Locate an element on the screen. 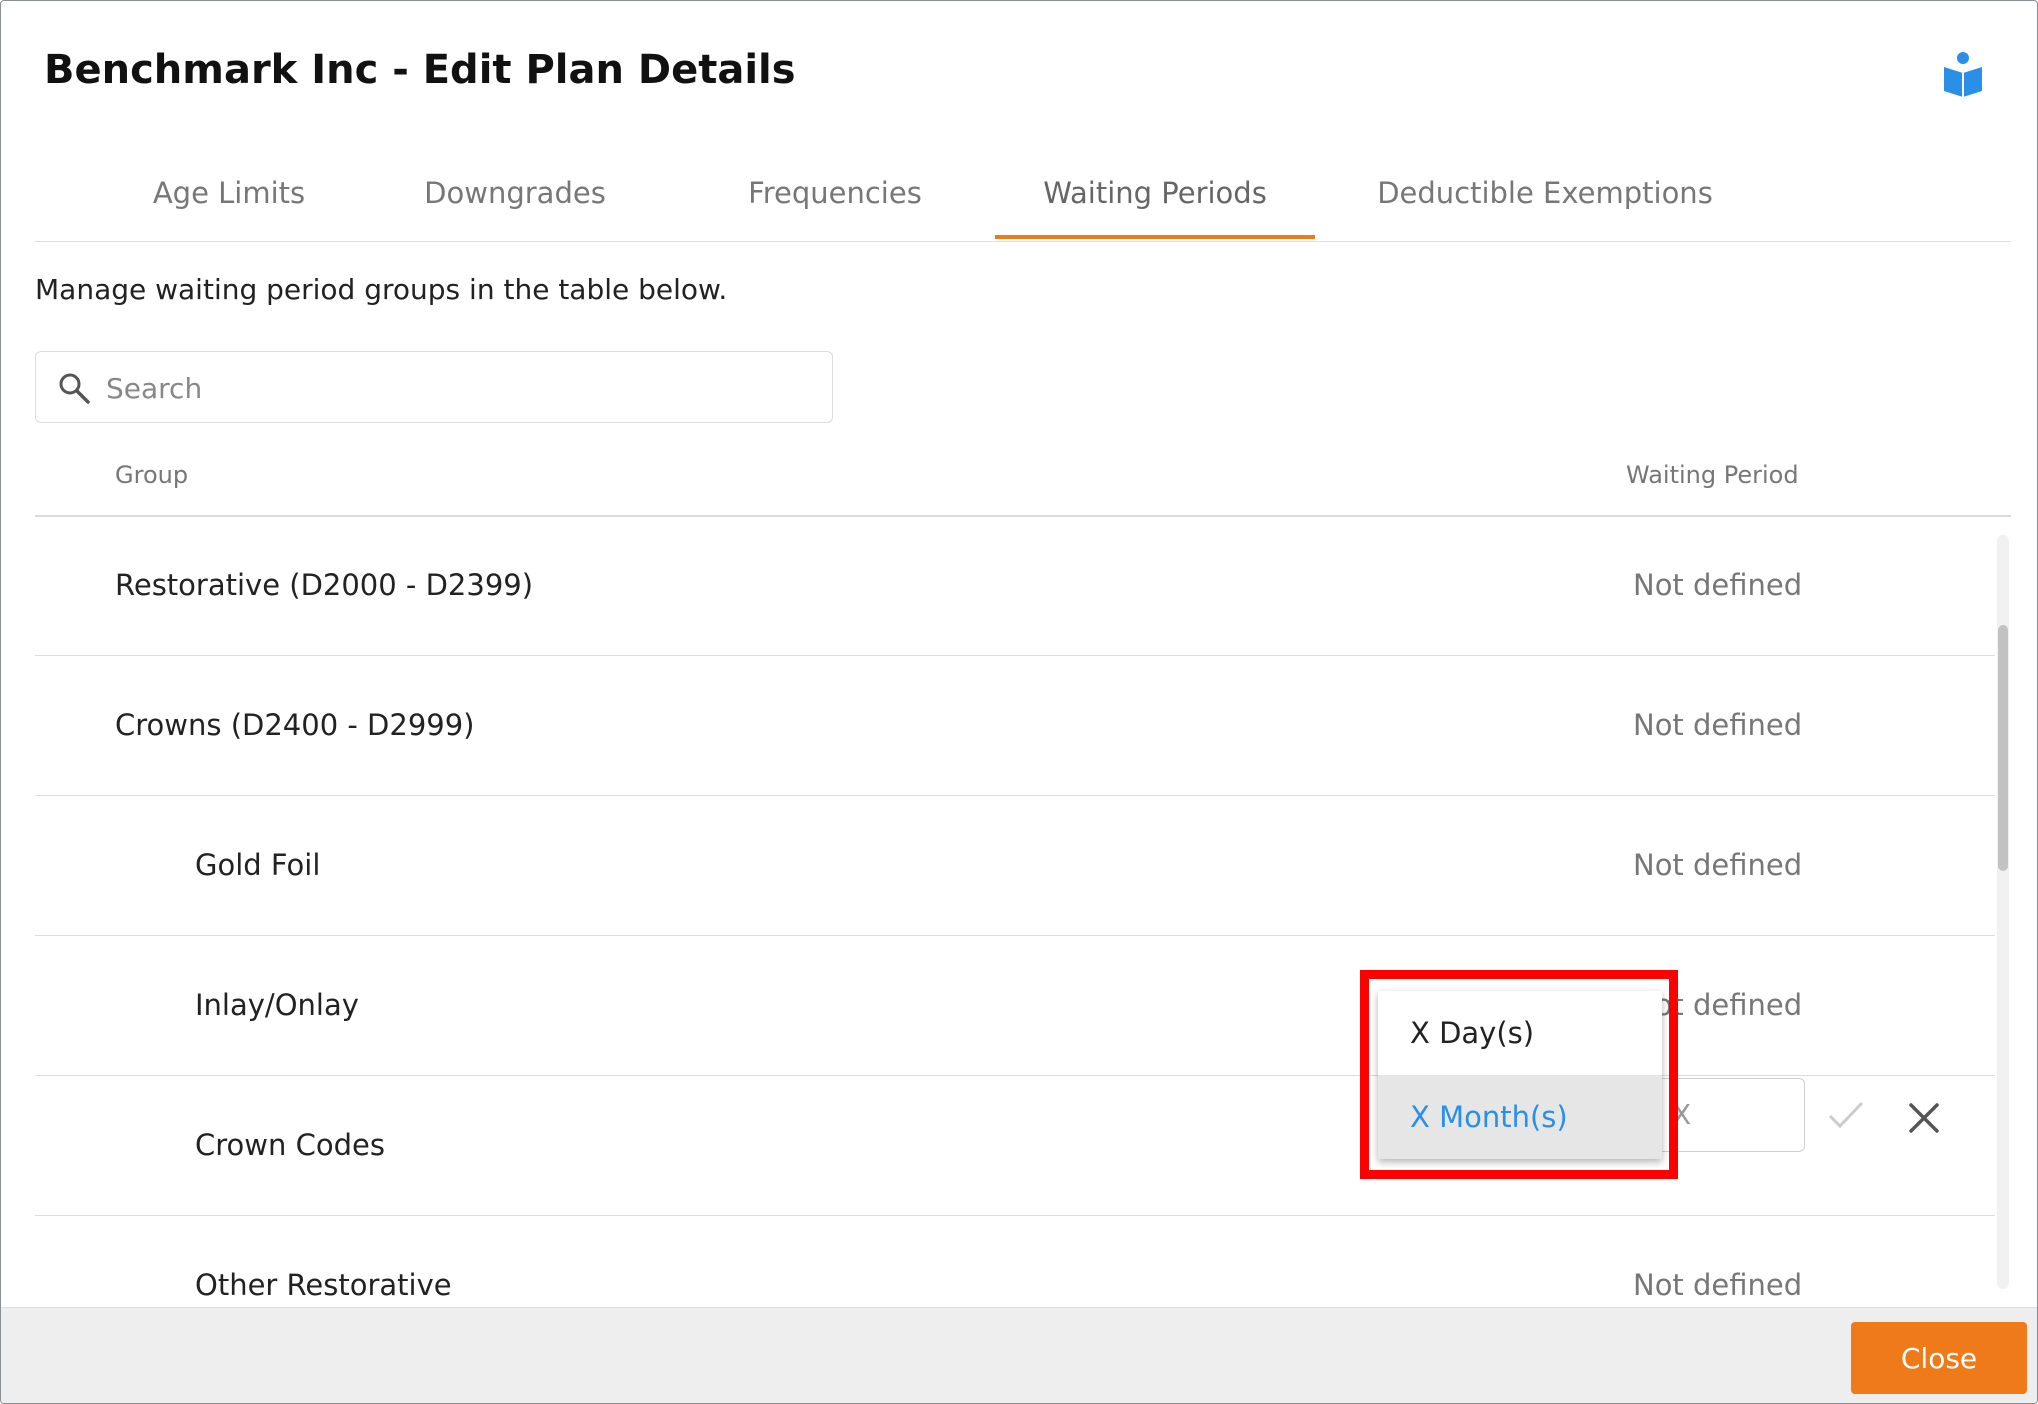 The width and height of the screenshot is (2038, 1404). close-button: Close is located at coordinates (1939, 1358).